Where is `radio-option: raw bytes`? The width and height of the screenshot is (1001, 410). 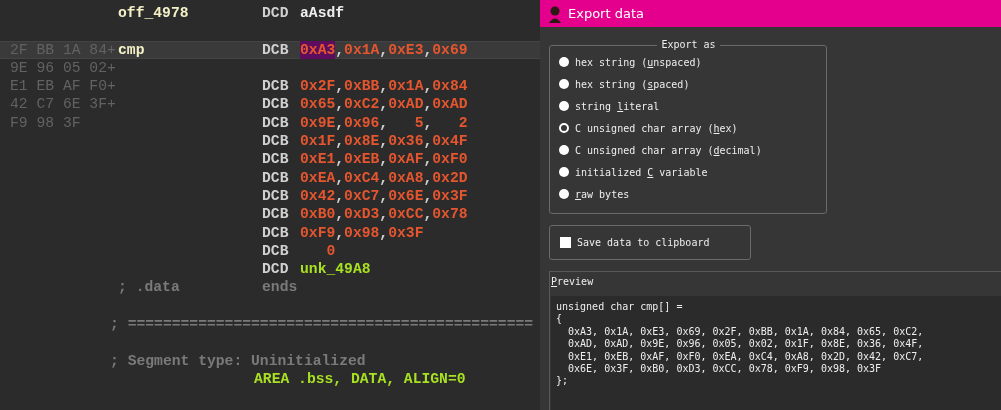
radio-option: raw bytes is located at coordinates (688, 194).